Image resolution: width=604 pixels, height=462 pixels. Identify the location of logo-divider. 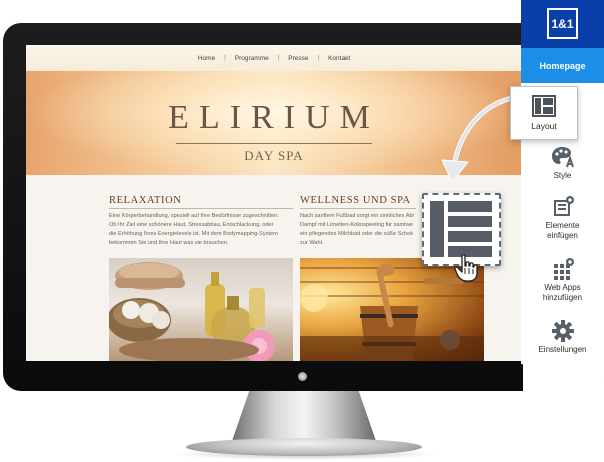
(274, 143).